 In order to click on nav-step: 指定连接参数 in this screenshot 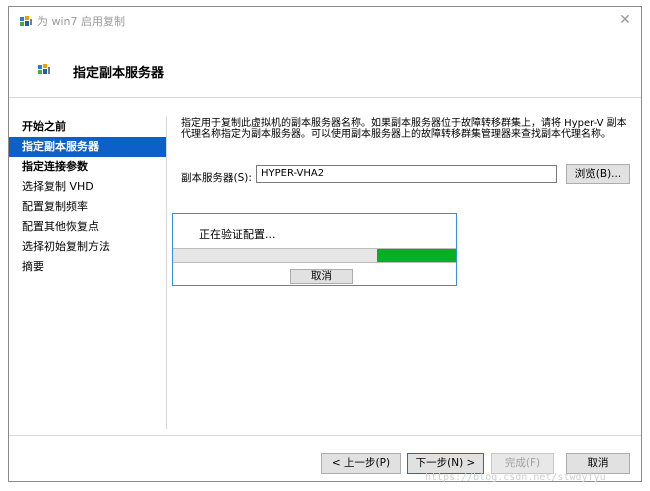, I will do `click(87, 167)`.